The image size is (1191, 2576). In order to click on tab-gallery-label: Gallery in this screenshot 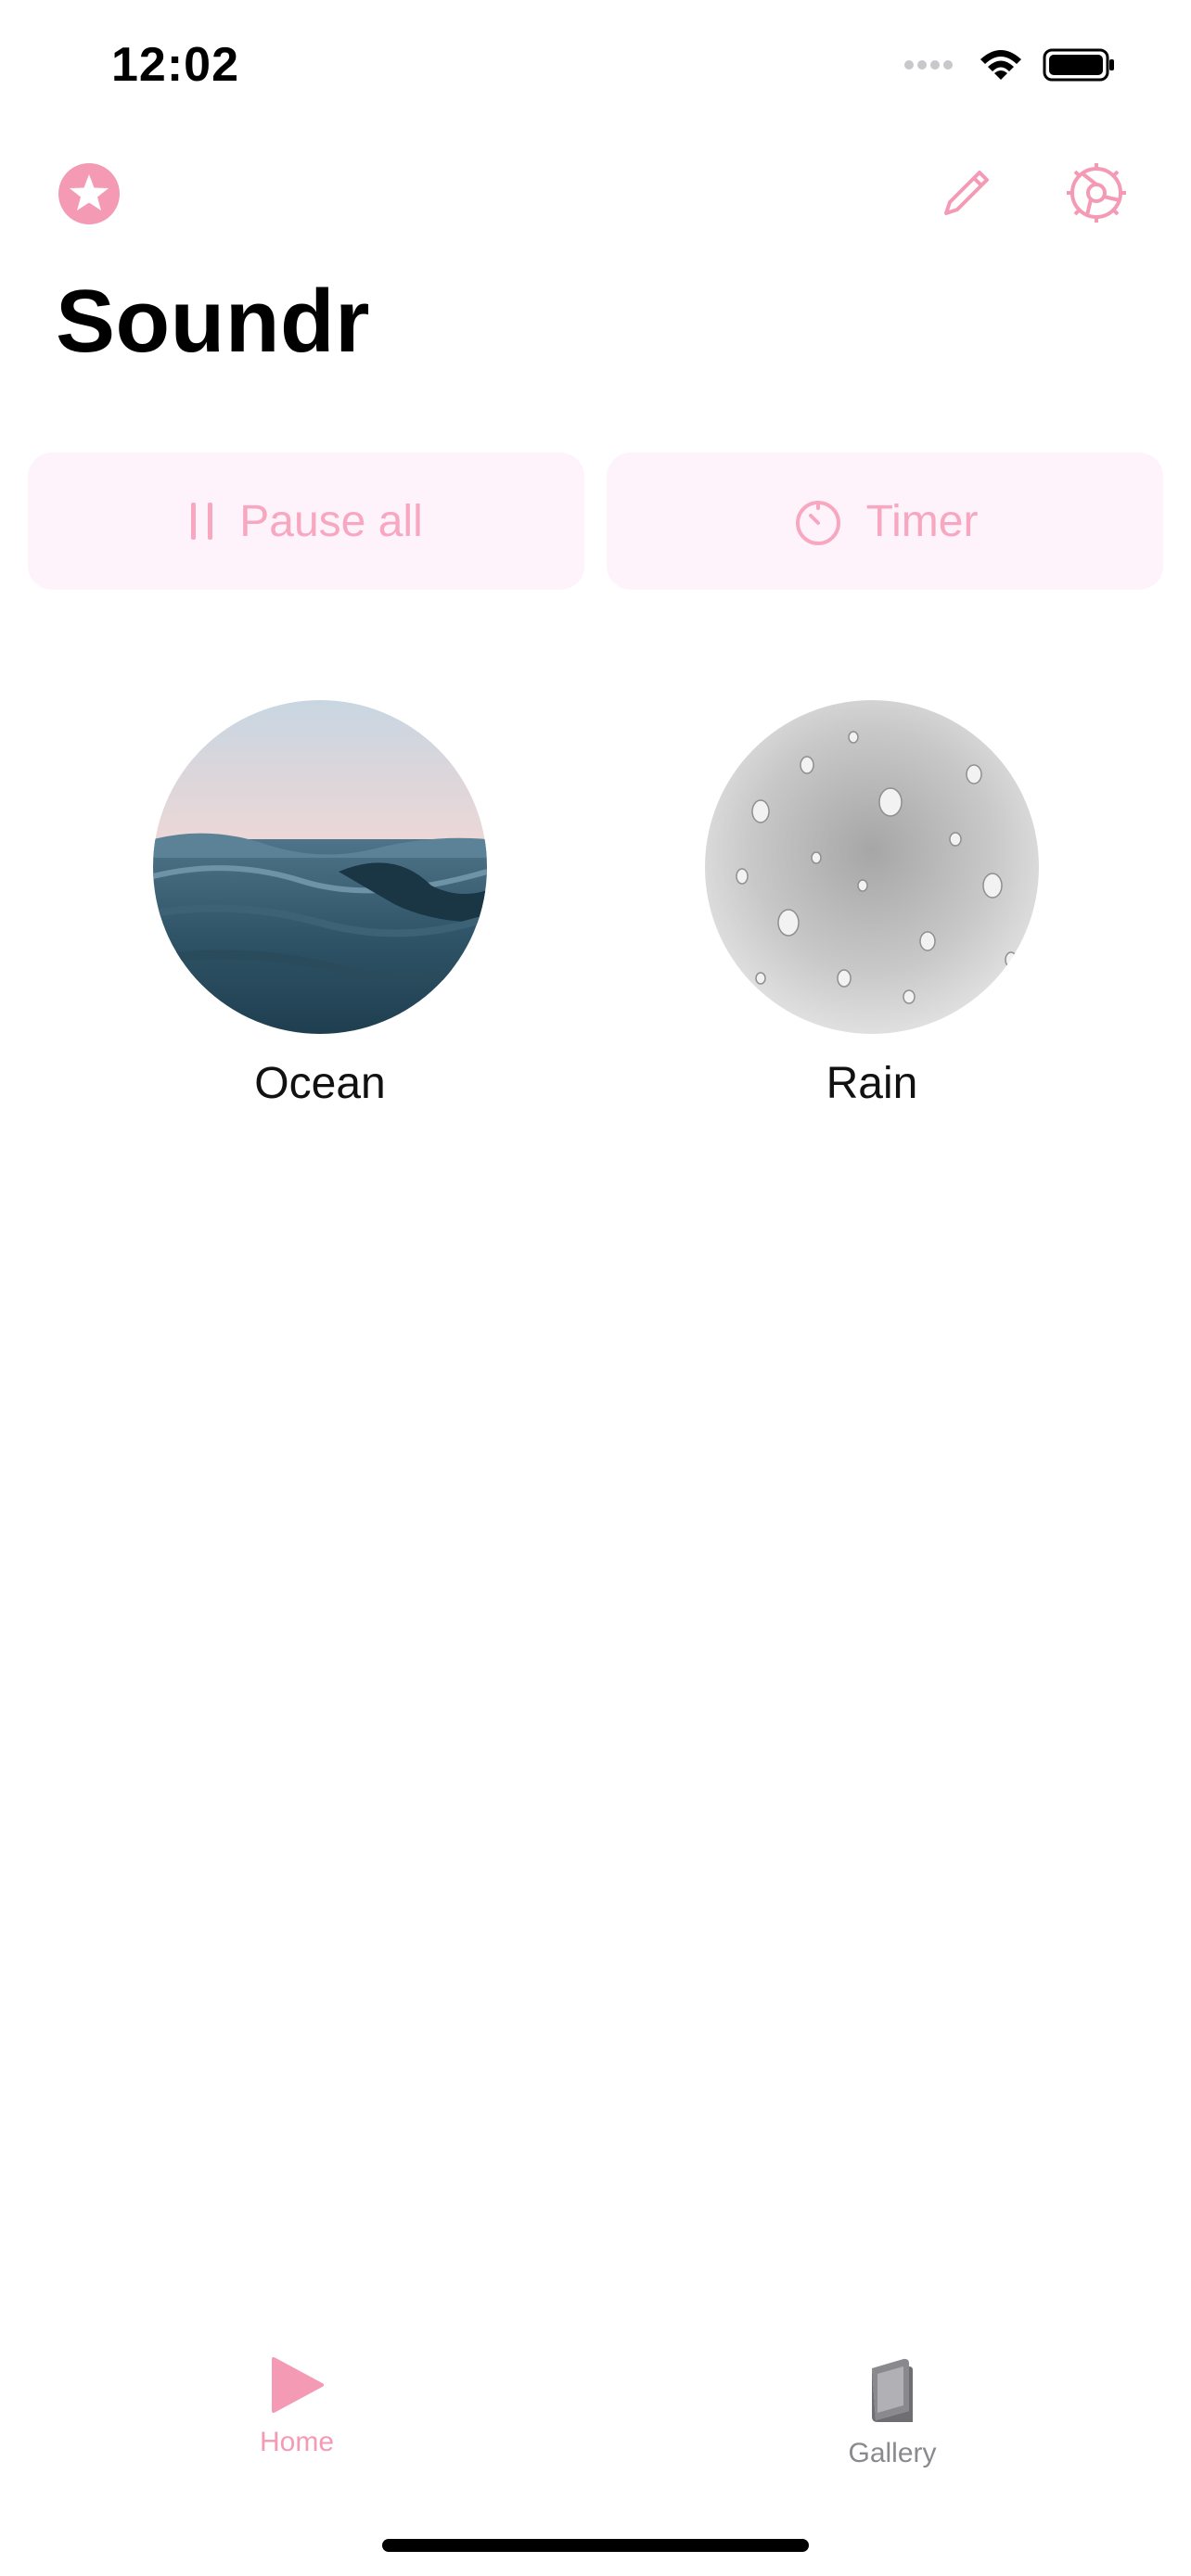, I will do `click(892, 2453)`.